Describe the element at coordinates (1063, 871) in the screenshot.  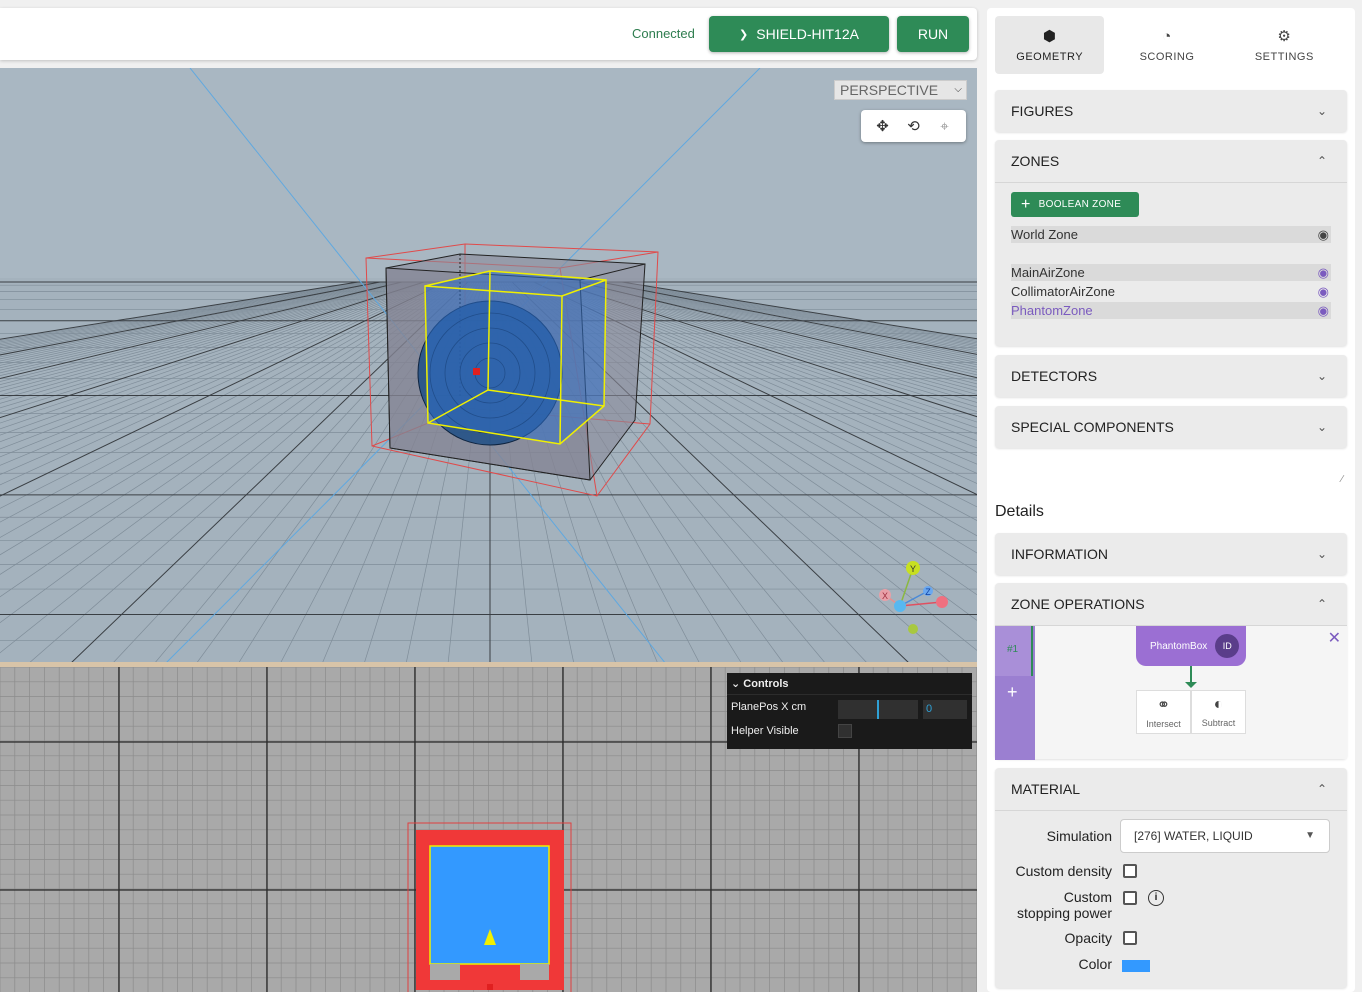
I see `custom-density-label: Custom density` at that location.